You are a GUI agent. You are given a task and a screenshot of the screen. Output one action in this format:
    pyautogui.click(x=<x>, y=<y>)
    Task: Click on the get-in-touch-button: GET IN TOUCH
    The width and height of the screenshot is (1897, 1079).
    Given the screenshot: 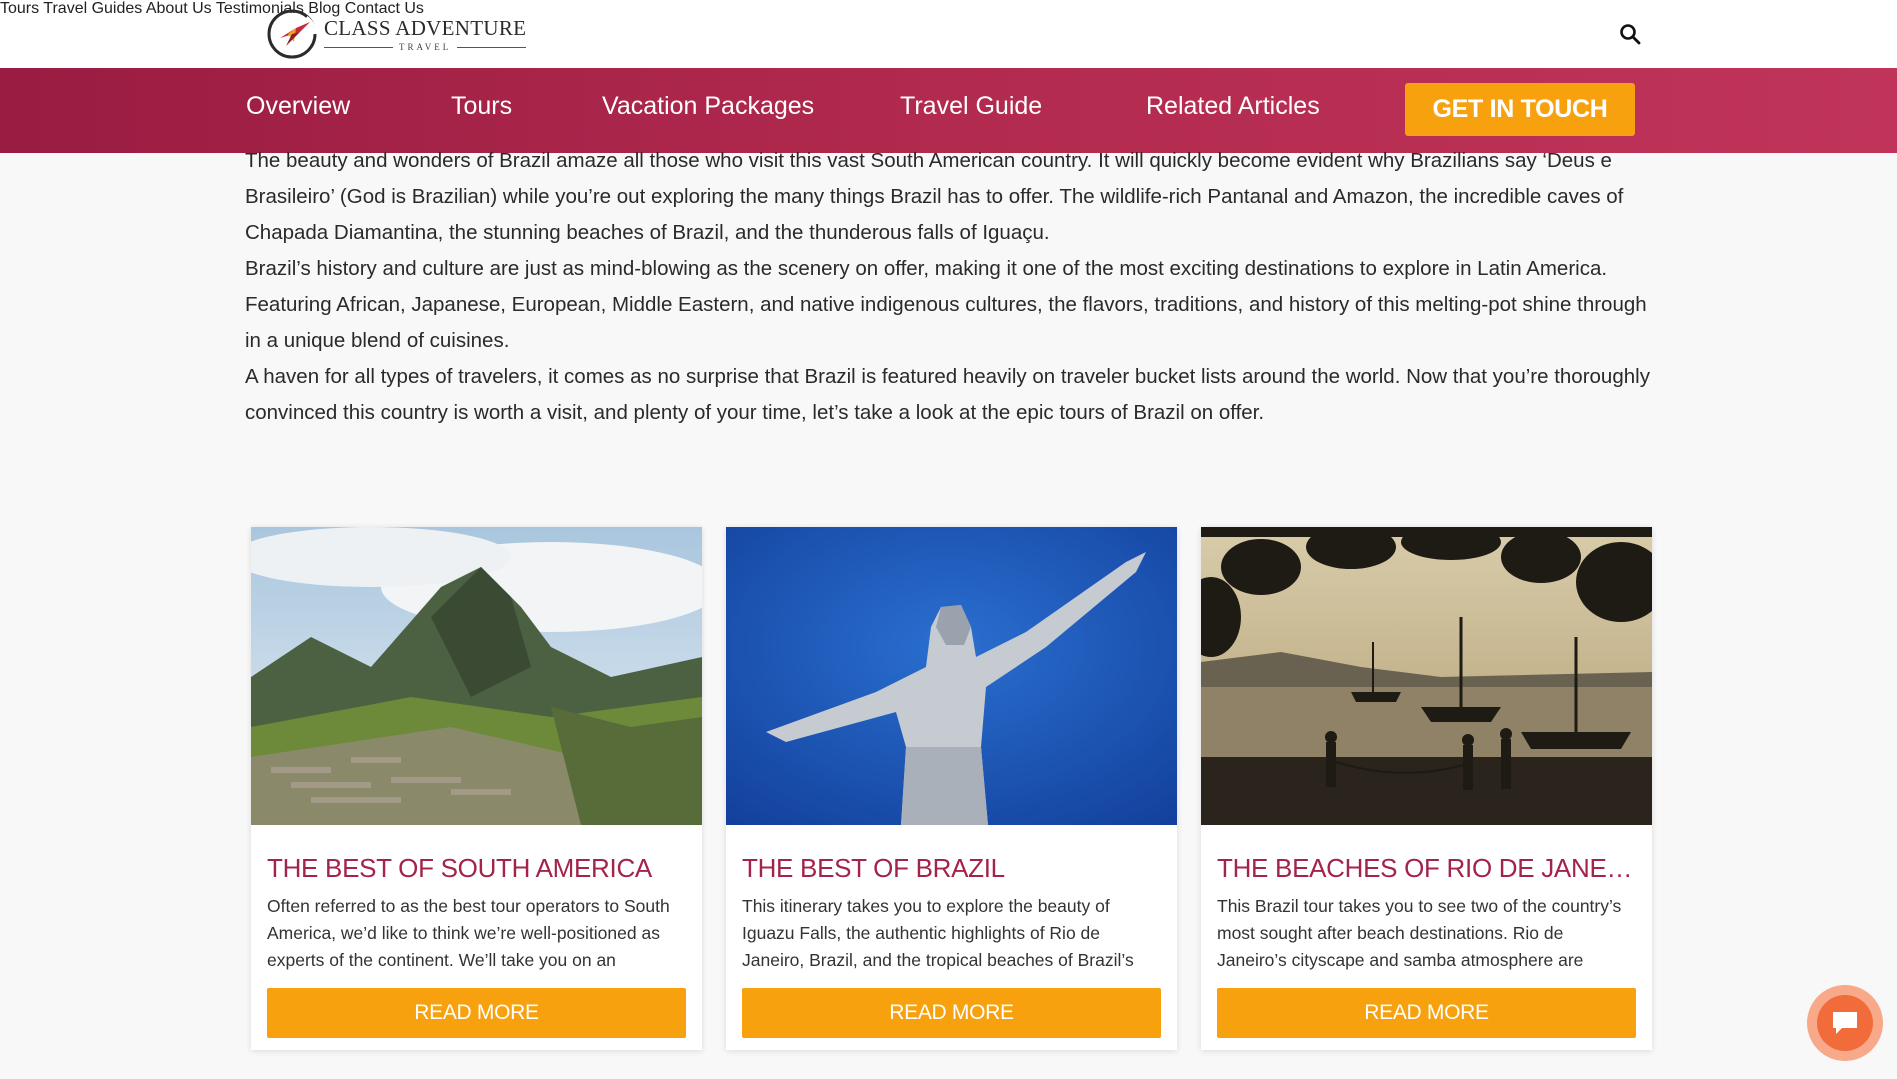 What is the action you would take?
    pyautogui.click(x=1520, y=109)
    